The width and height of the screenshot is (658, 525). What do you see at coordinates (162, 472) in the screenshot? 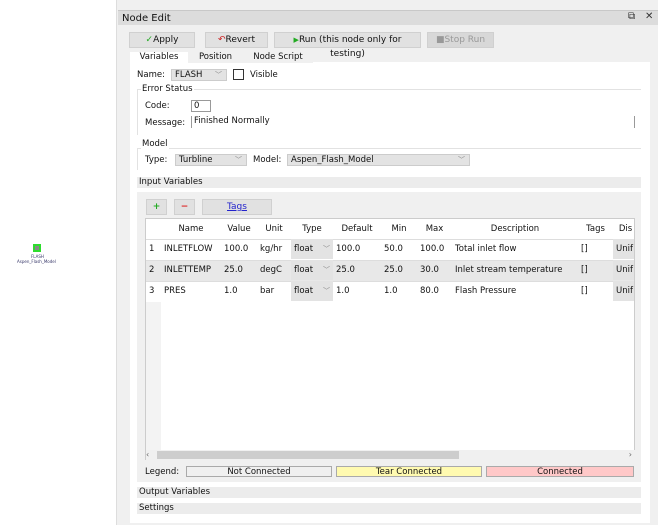
I see `legend-label: Legend:` at bounding box center [162, 472].